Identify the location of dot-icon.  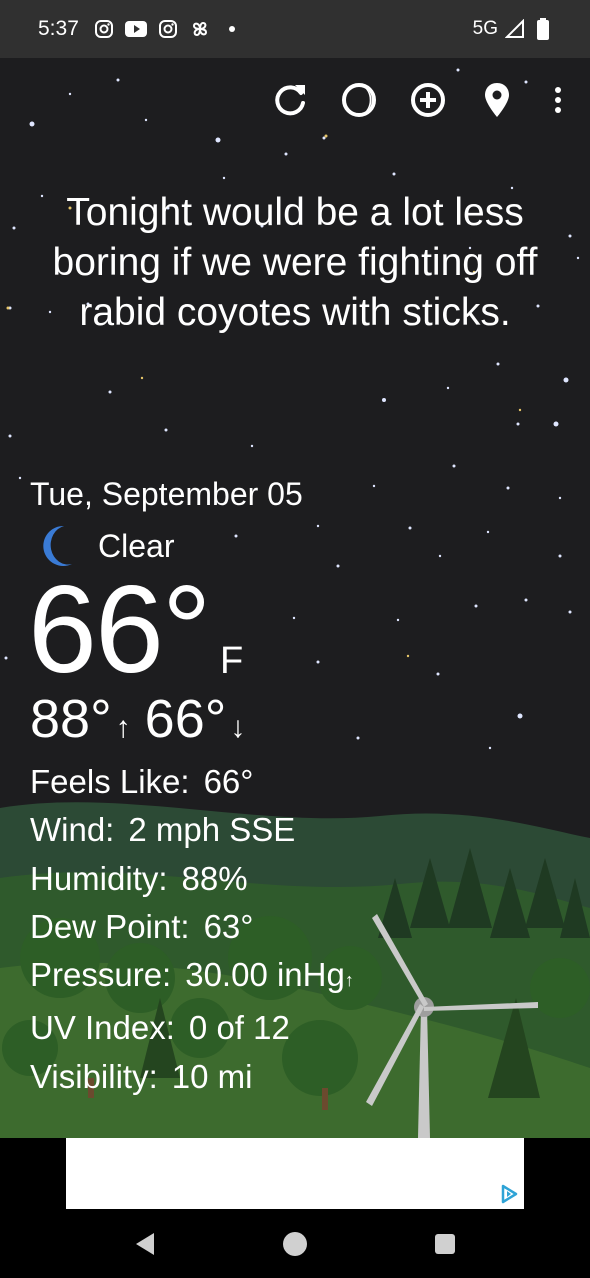
(232, 29).